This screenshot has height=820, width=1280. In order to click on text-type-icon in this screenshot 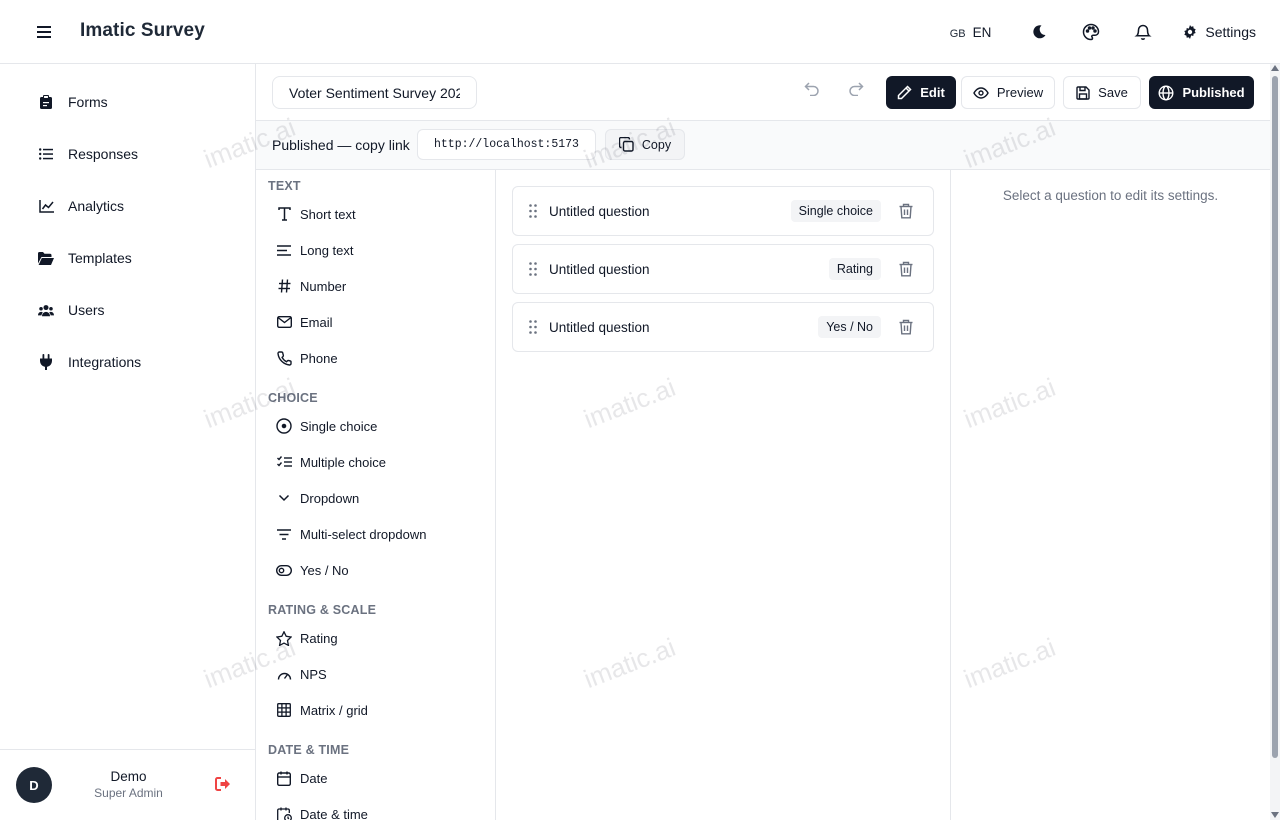, I will do `click(284, 214)`.